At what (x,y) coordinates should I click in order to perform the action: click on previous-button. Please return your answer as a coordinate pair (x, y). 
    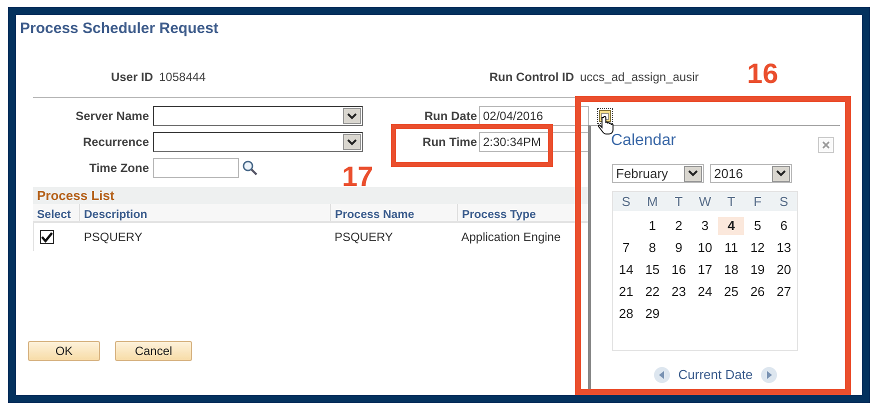
    Looking at the image, I should click on (662, 374).